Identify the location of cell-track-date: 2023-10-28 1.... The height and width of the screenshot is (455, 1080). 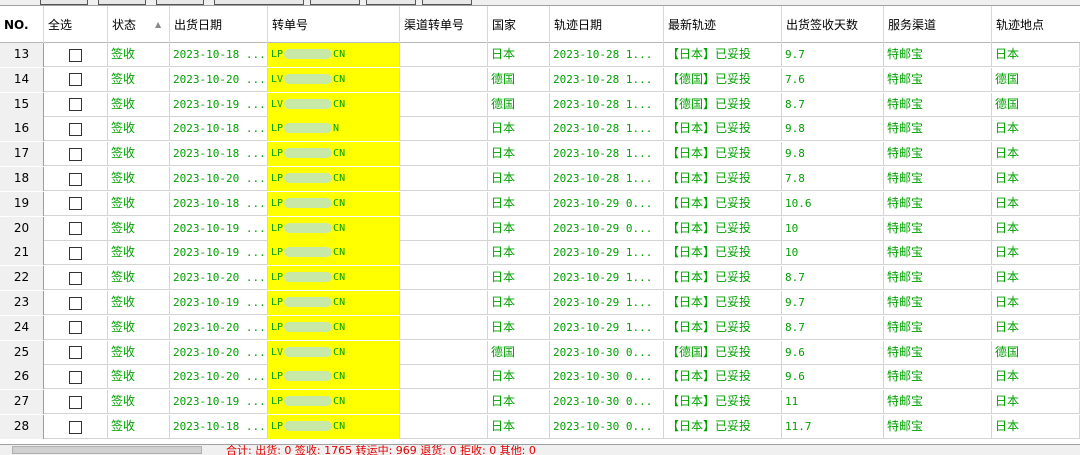
(607, 104).